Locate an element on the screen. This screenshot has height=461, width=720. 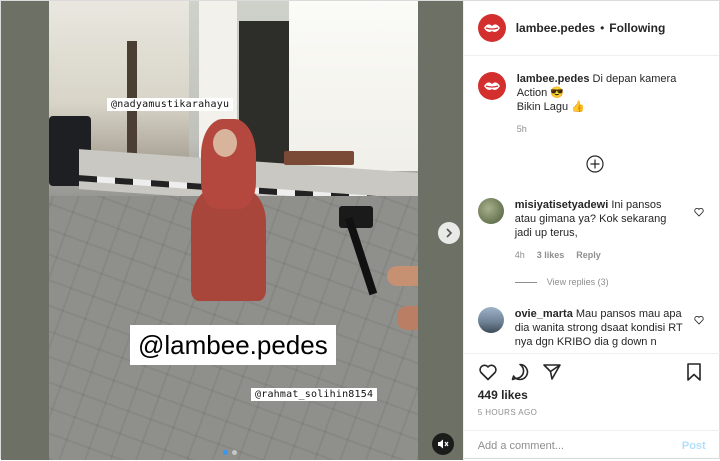
comment-icon is located at coordinates (520, 372).